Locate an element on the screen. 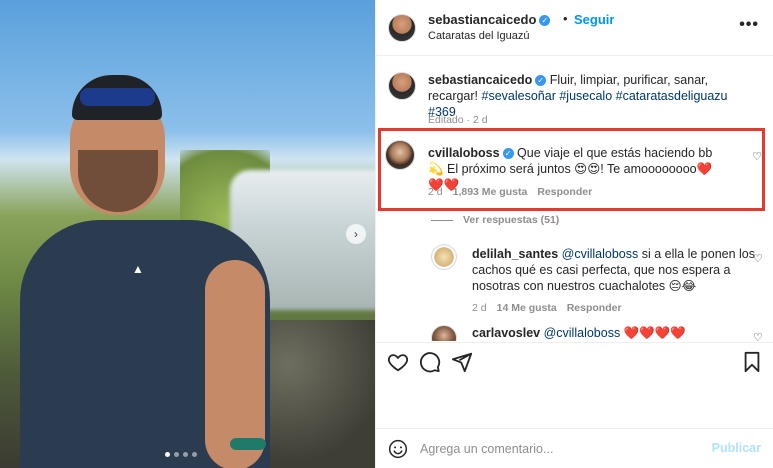 The width and height of the screenshot is (773, 468). more-options-icon: ••• is located at coordinates (749, 25).